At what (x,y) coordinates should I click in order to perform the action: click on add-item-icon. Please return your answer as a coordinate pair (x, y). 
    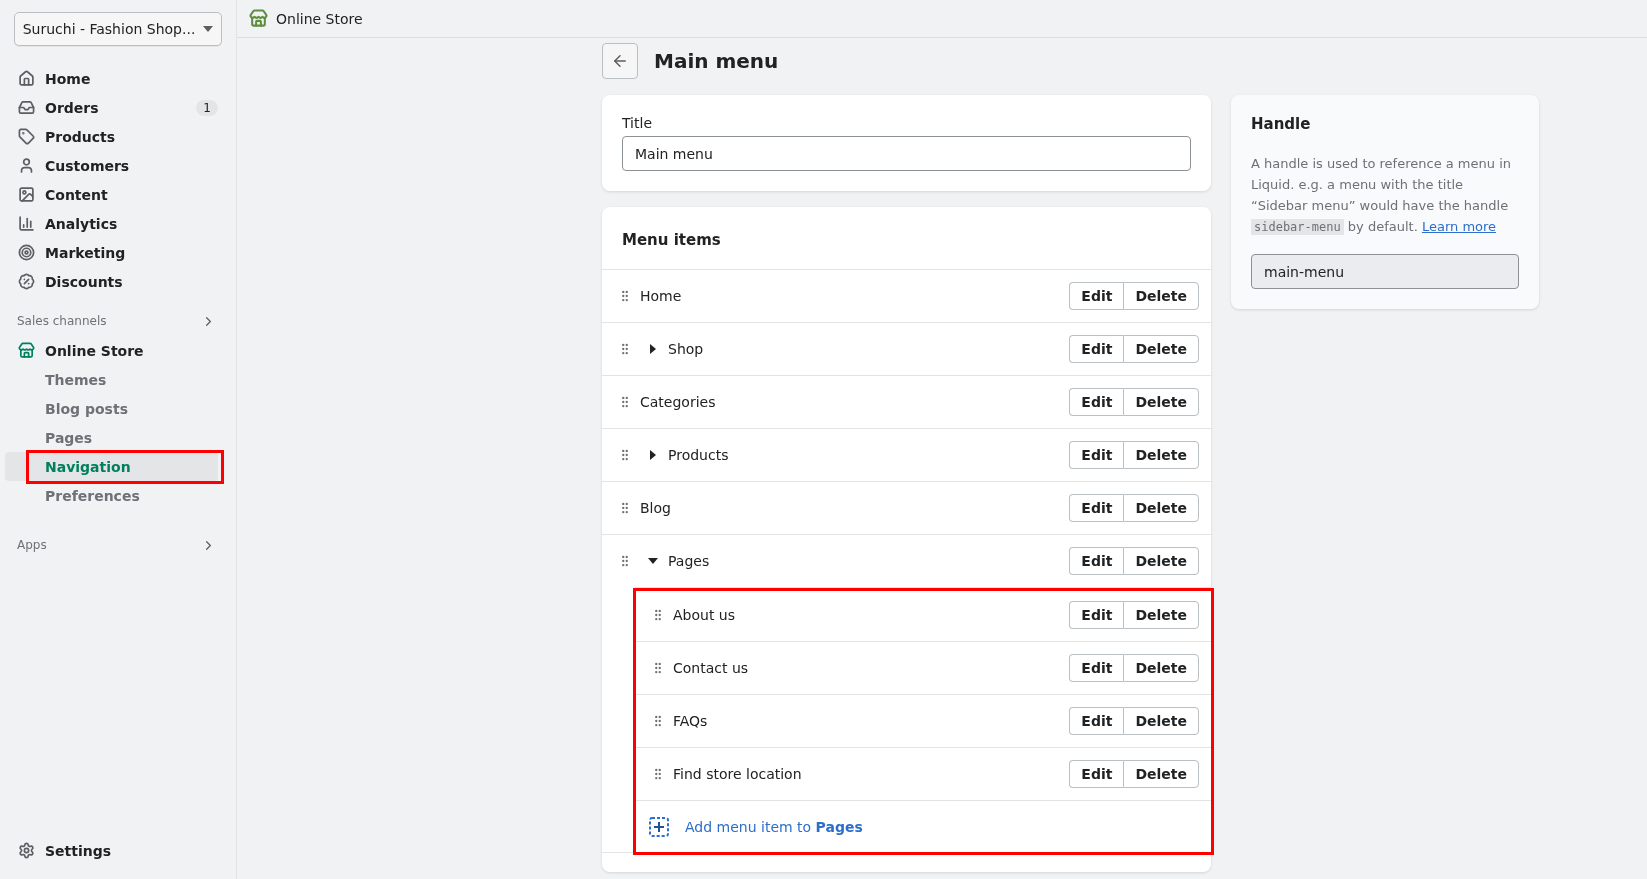
    Looking at the image, I should click on (659, 826).